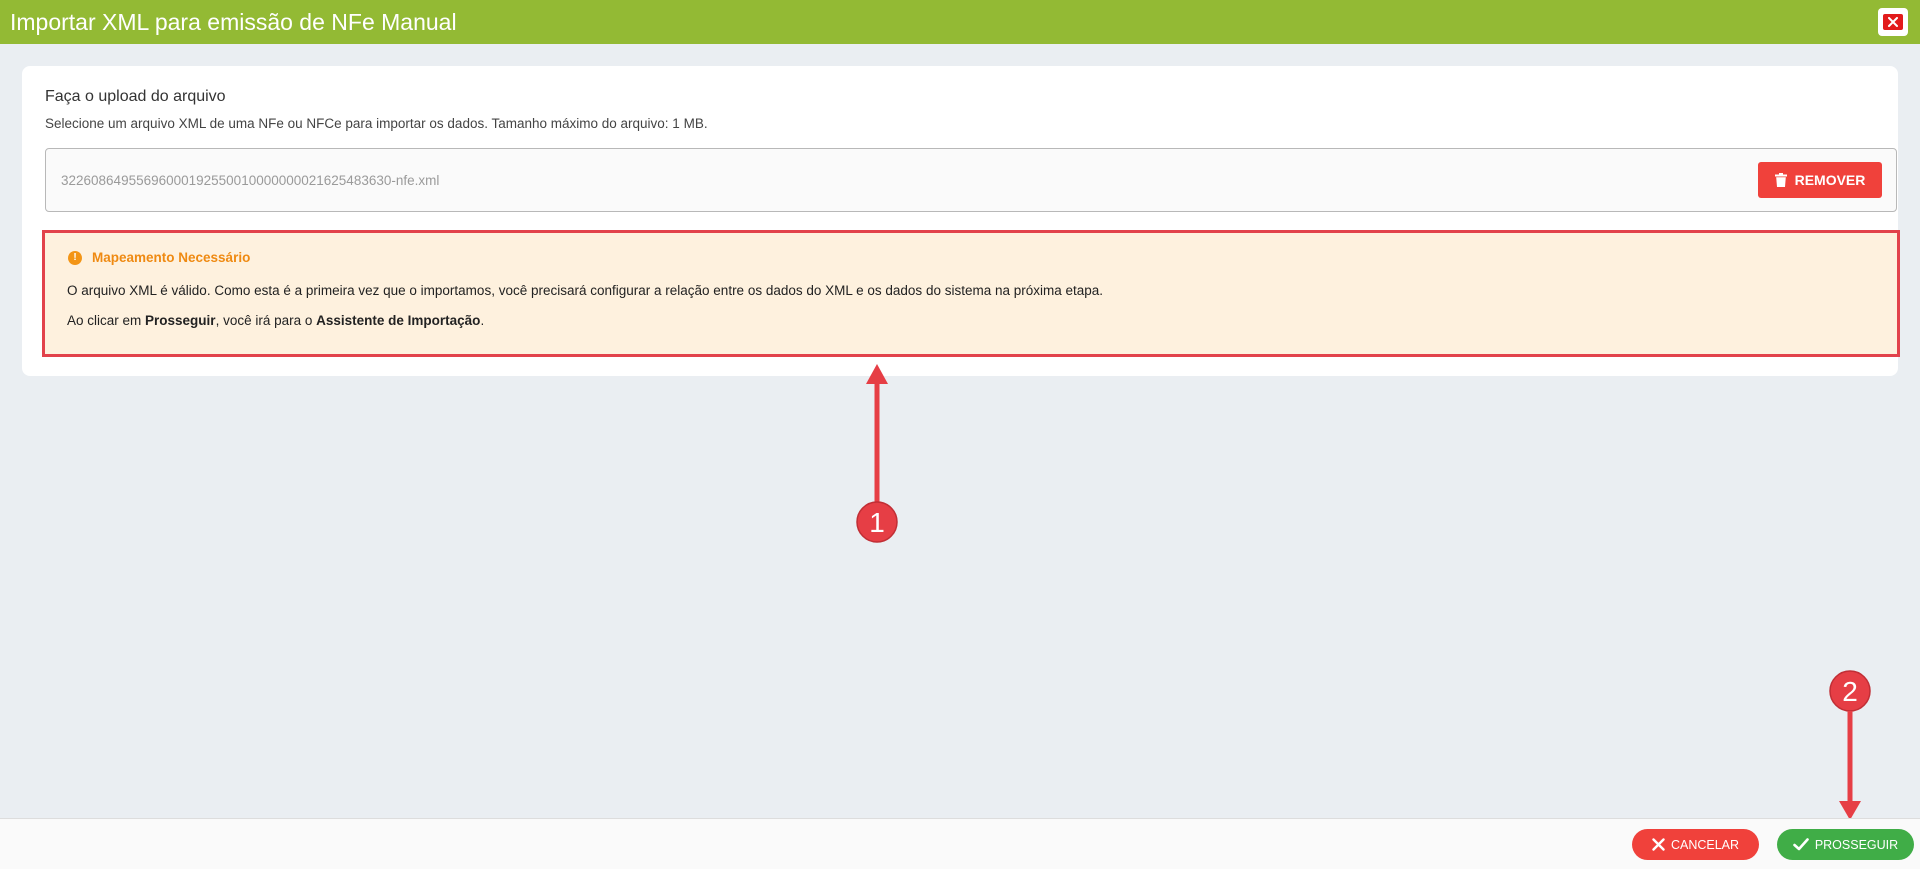  Describe the element at coordinates (266, 320) in the screenshot. I see `alert-instruction-middle: , você irá para o` at that location.